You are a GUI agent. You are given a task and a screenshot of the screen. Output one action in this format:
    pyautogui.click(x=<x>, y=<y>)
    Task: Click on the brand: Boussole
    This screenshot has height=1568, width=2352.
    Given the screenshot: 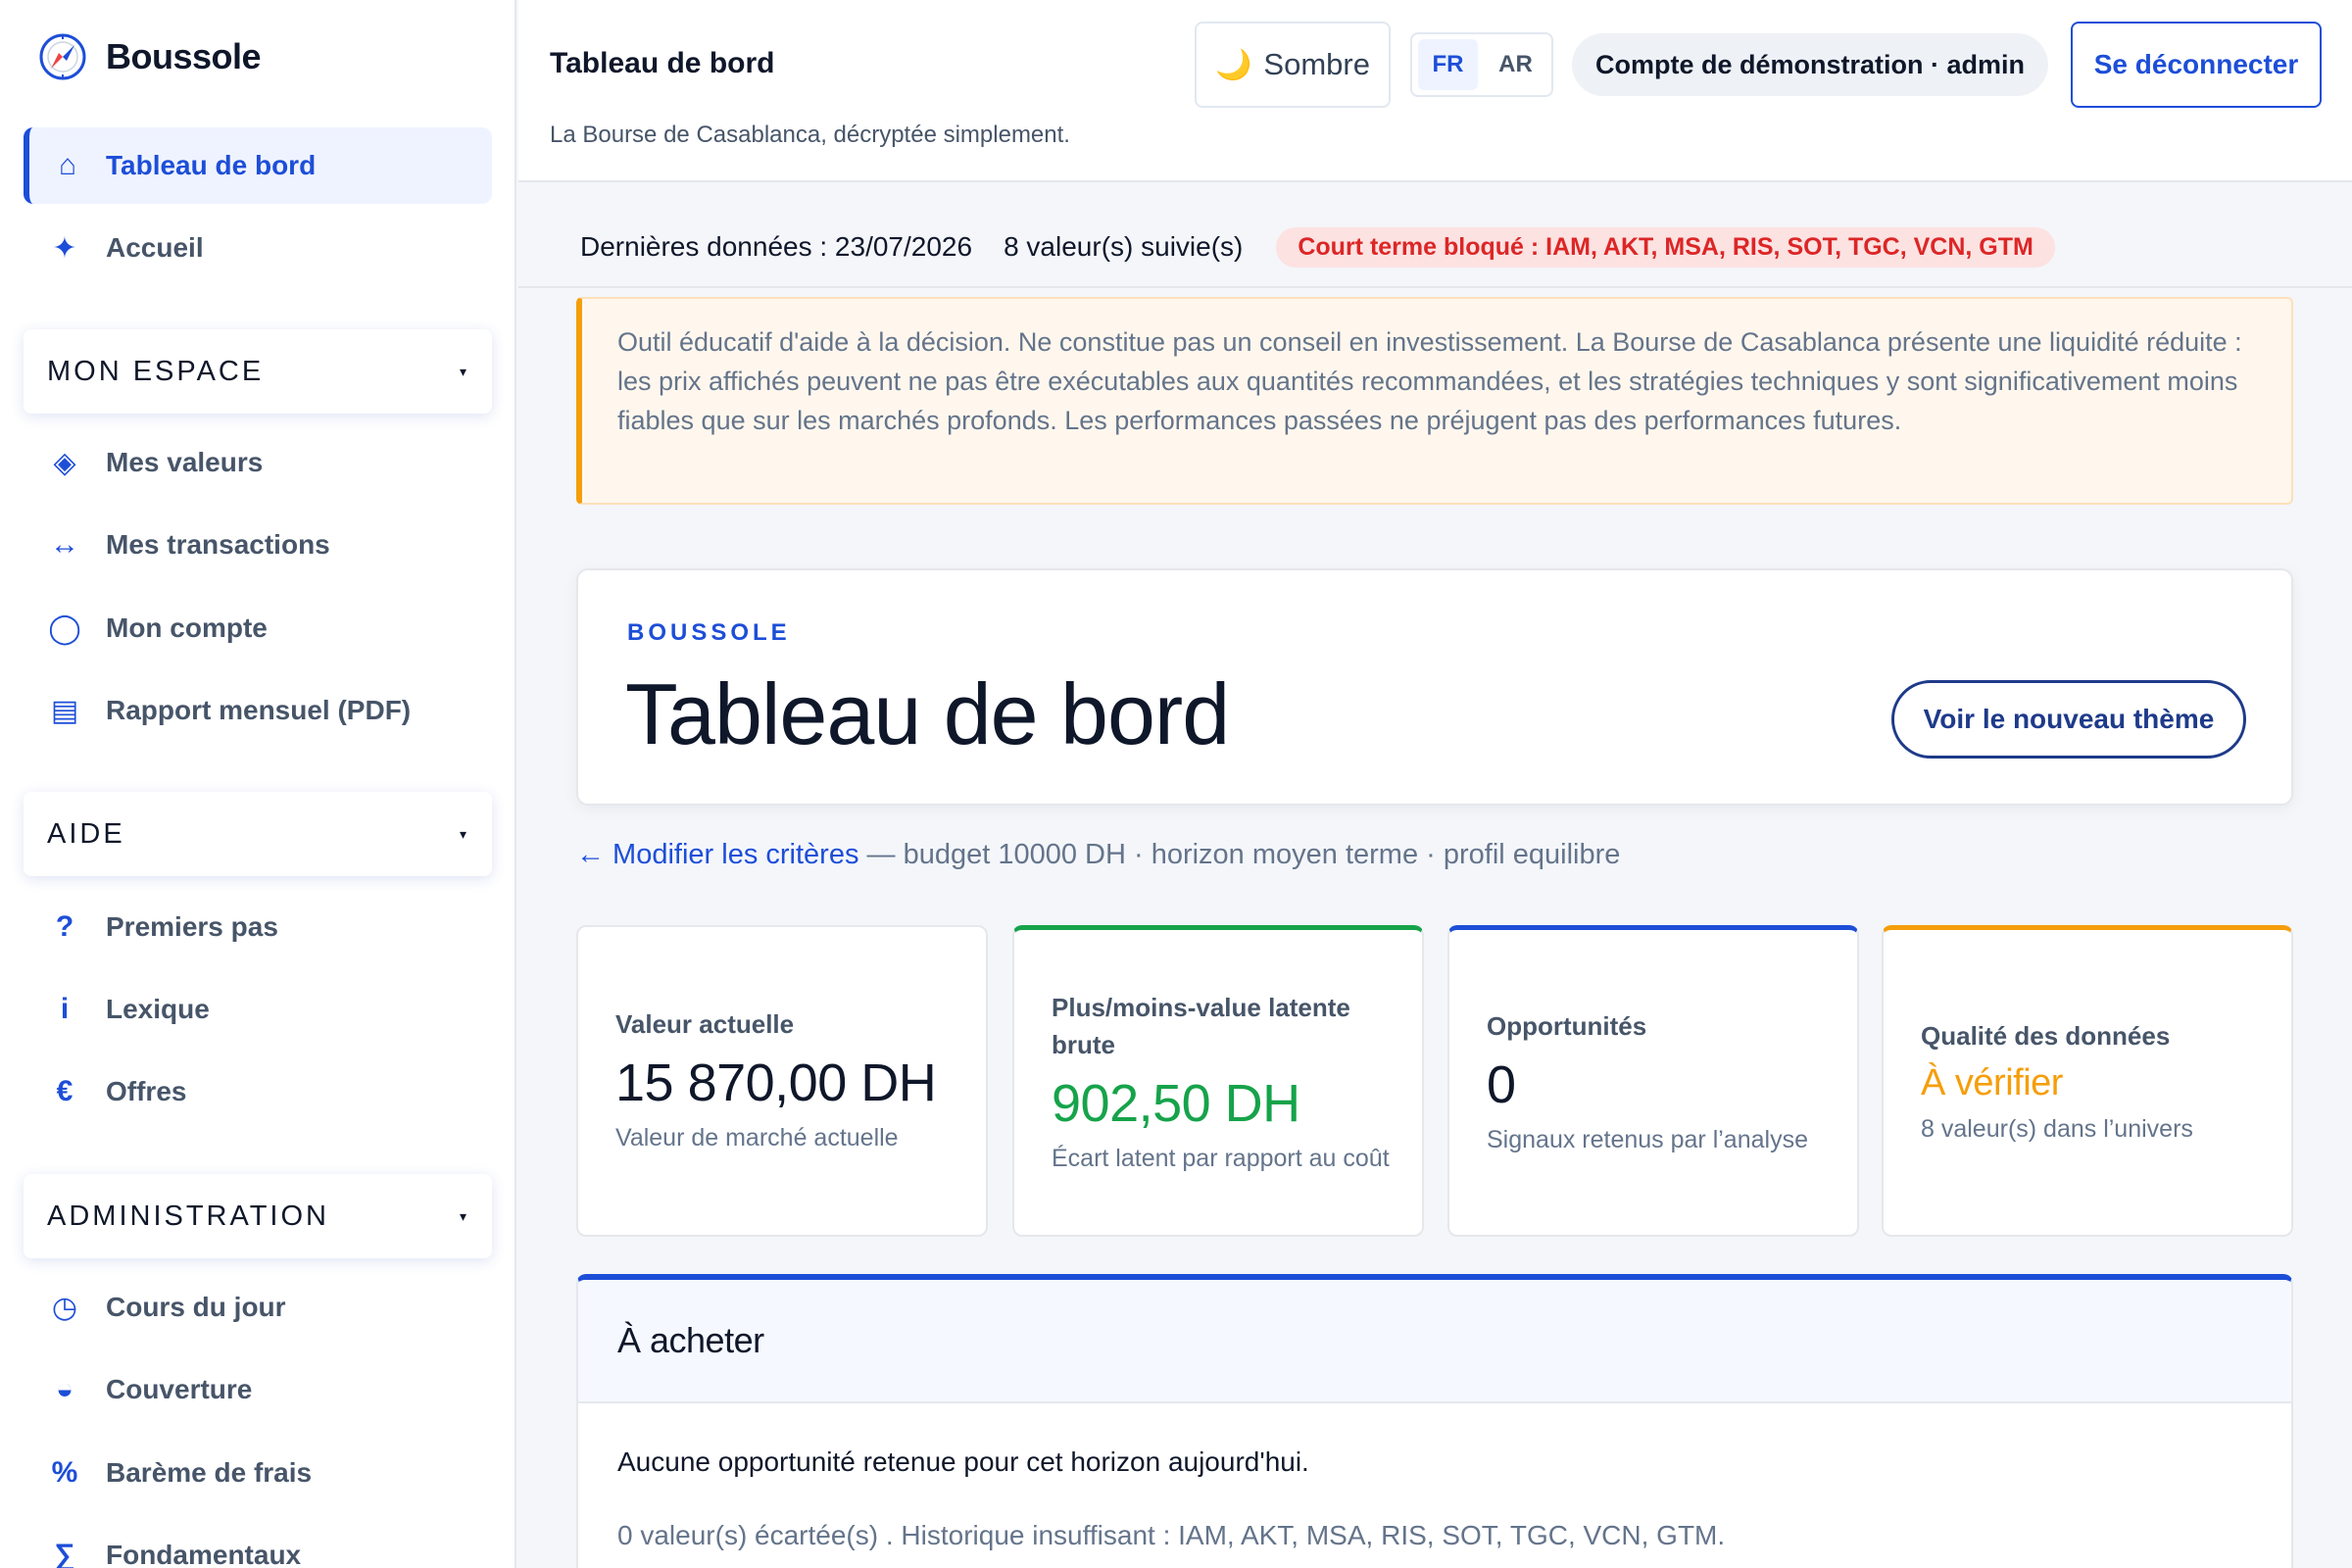 What is the action you would take?
    pyautogui.click(x=149, y=56)
    